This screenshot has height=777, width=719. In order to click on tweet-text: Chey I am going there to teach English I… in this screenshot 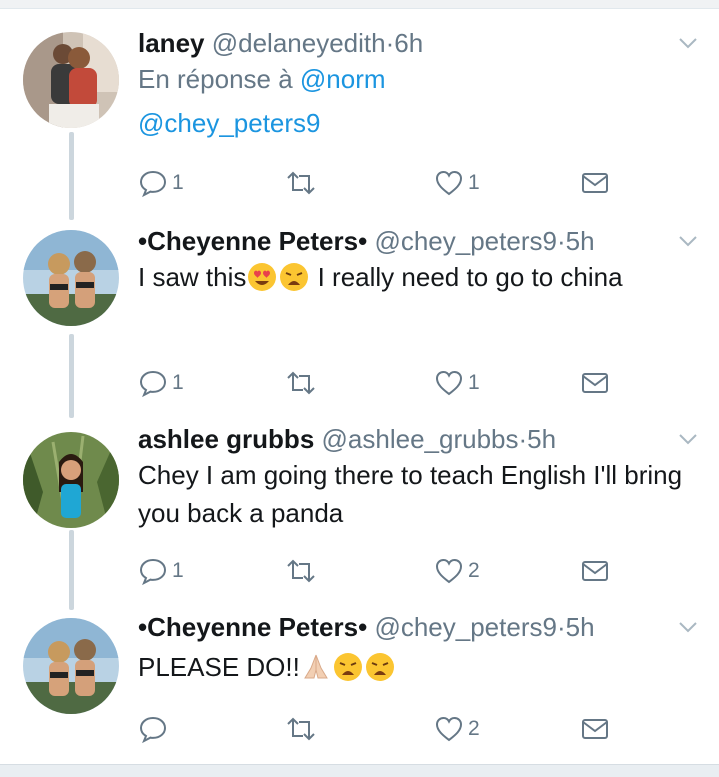, I will do `click(410, 494)`.